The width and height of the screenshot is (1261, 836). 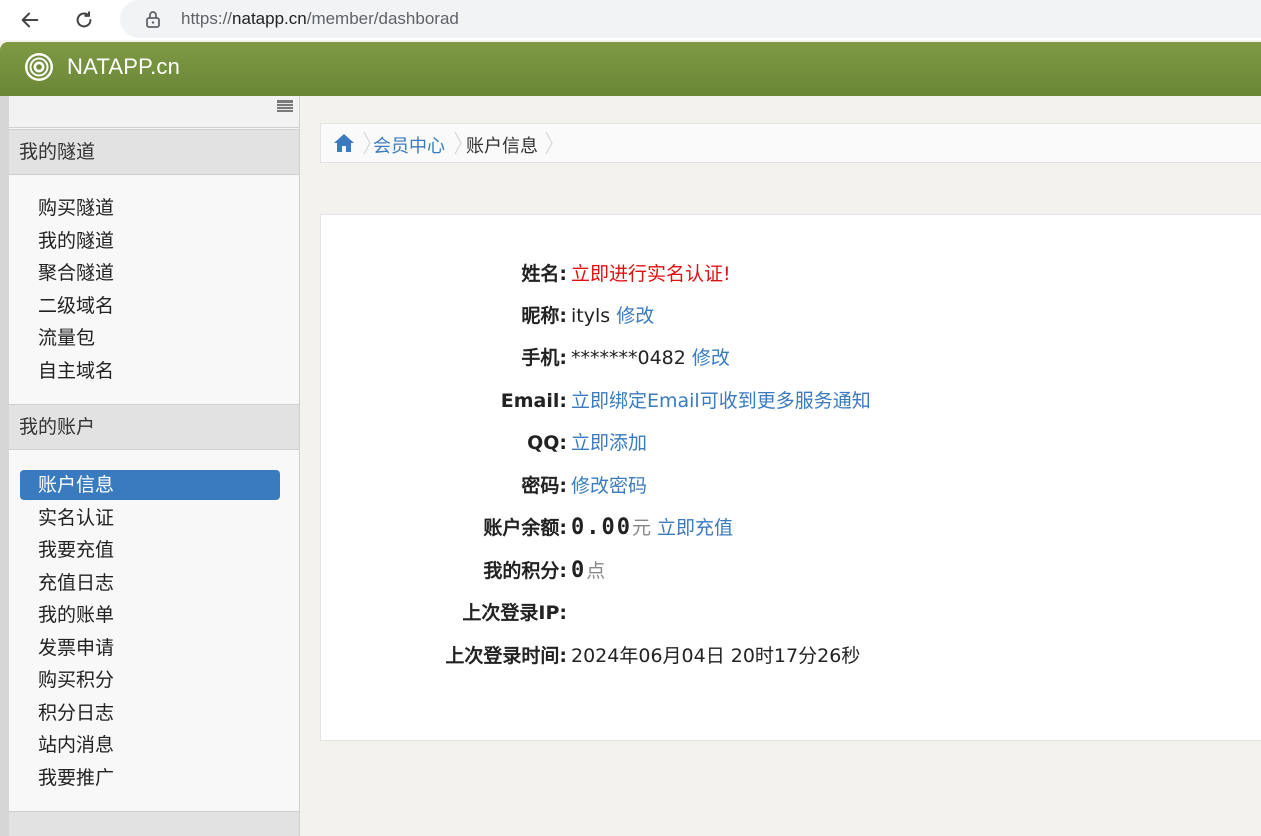 What do you see at coordinates (123, 67) in the screenshot?
I see `brand-name: NATAPP.cn` at bounding box center [123, 67].